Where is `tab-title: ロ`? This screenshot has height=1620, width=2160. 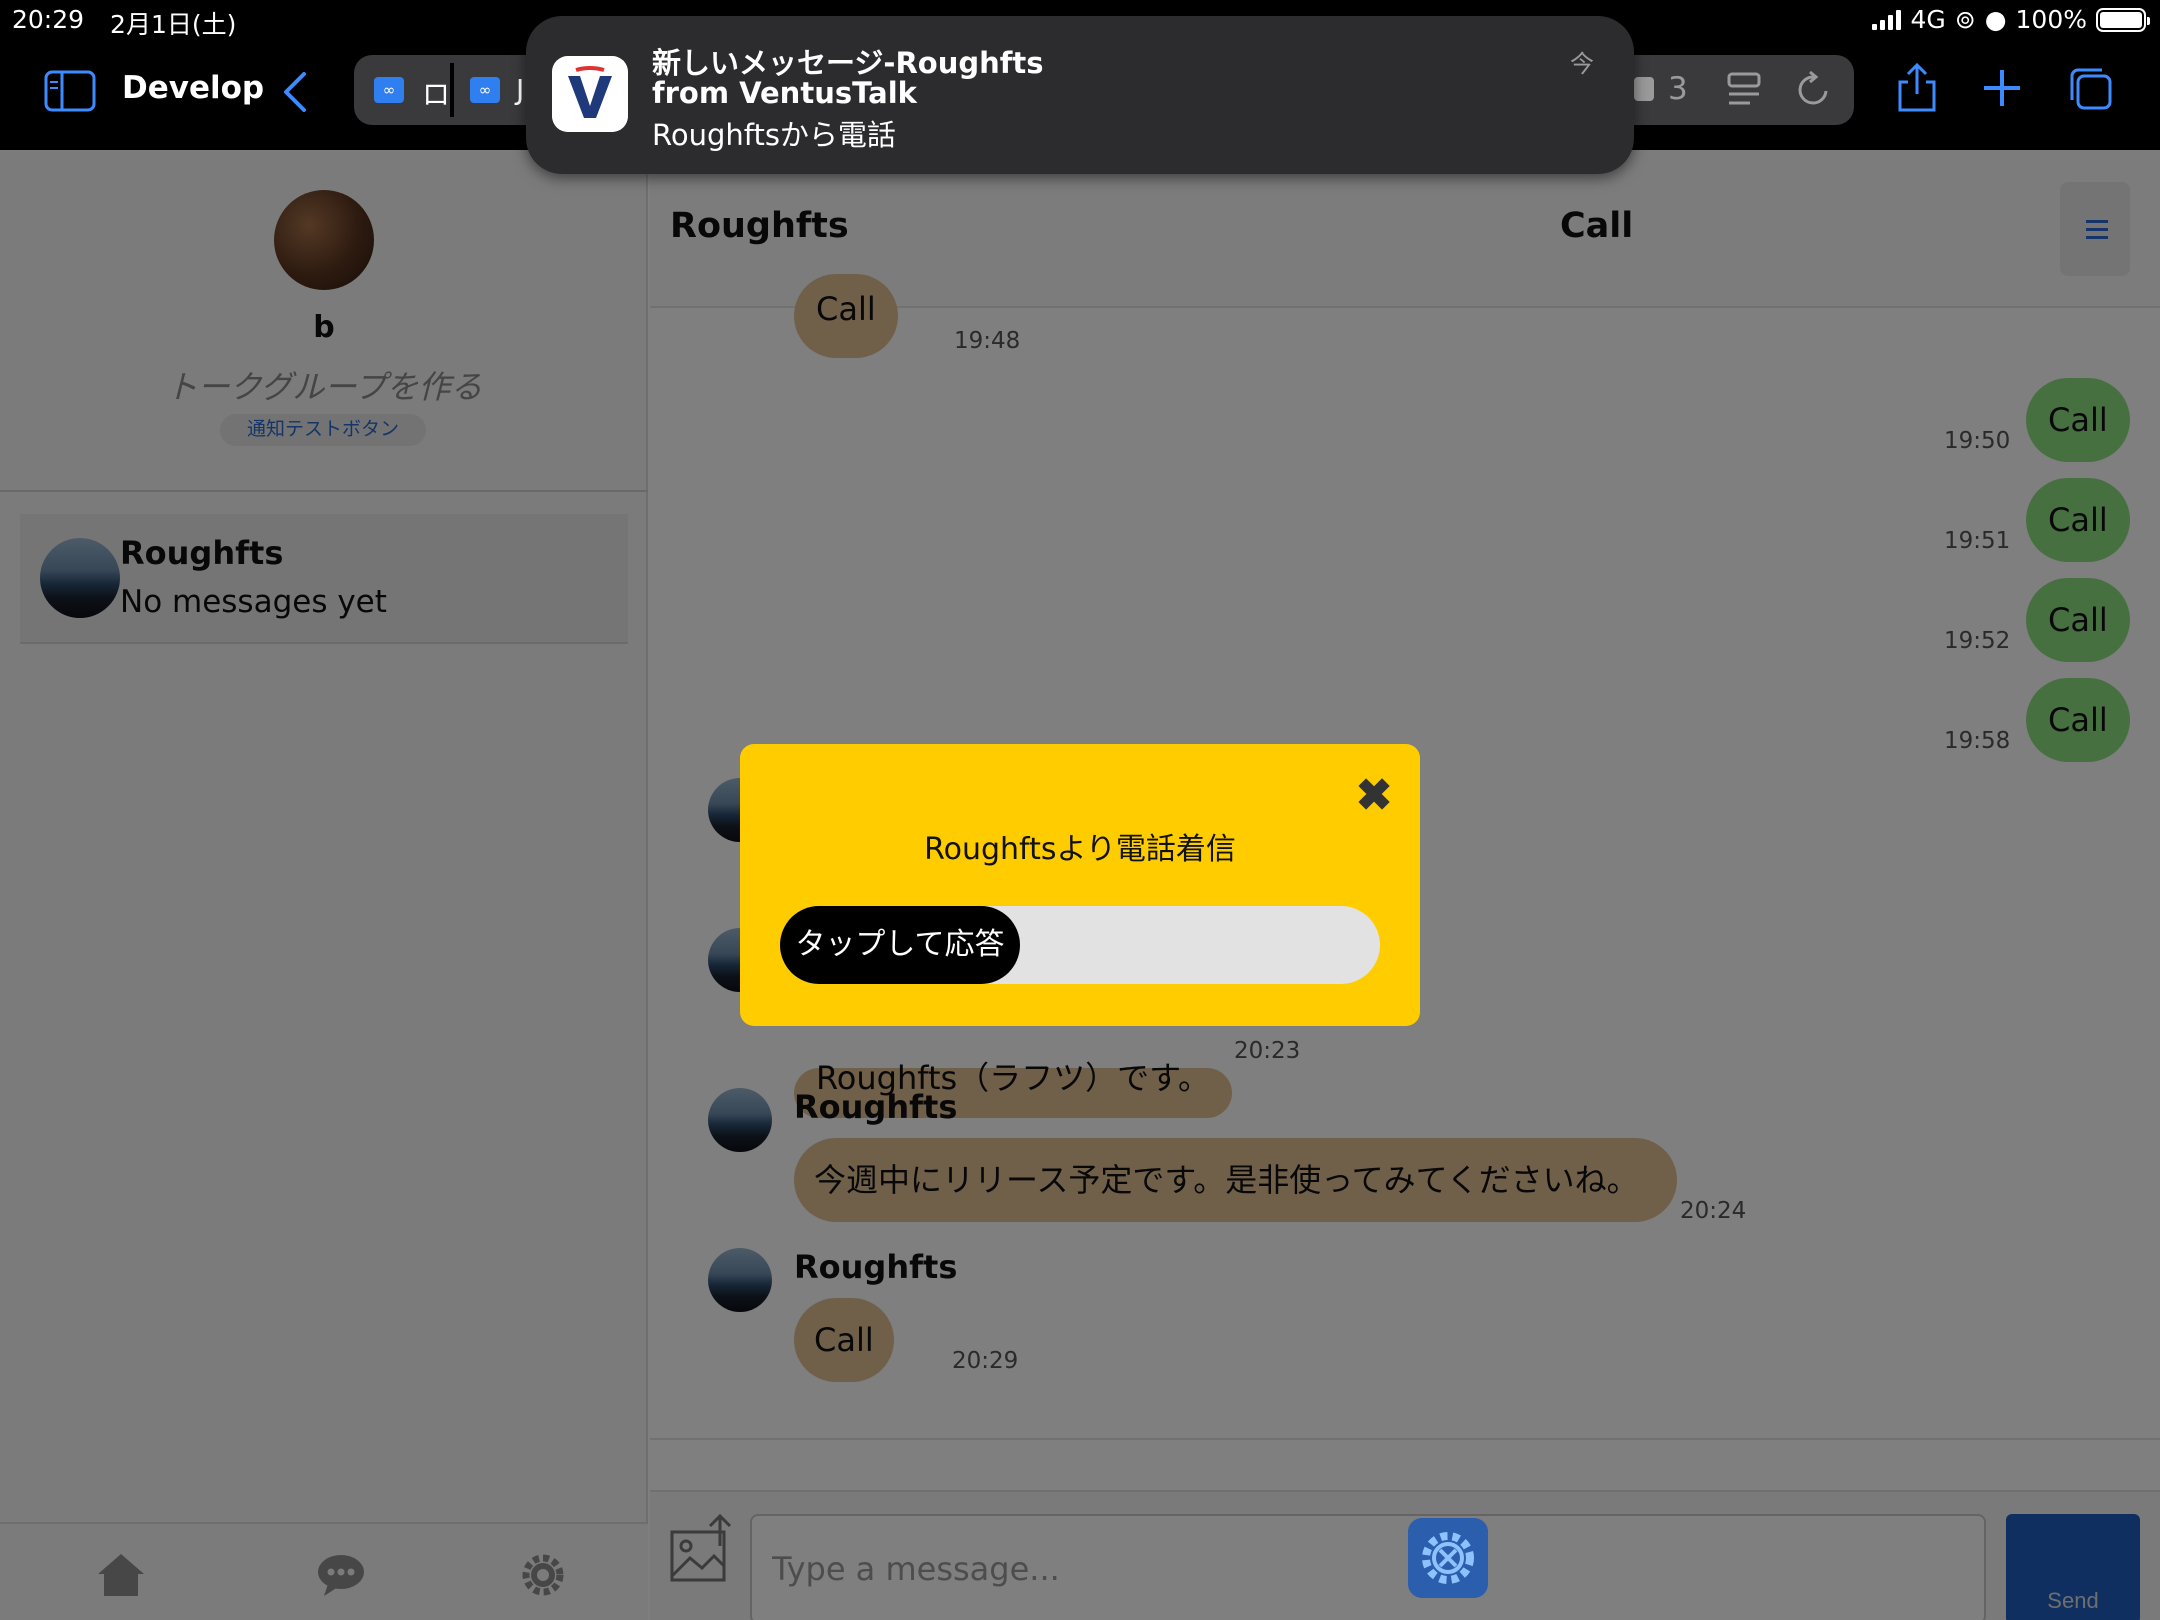 tab-title: ロ is located at coordinates (436, 93).